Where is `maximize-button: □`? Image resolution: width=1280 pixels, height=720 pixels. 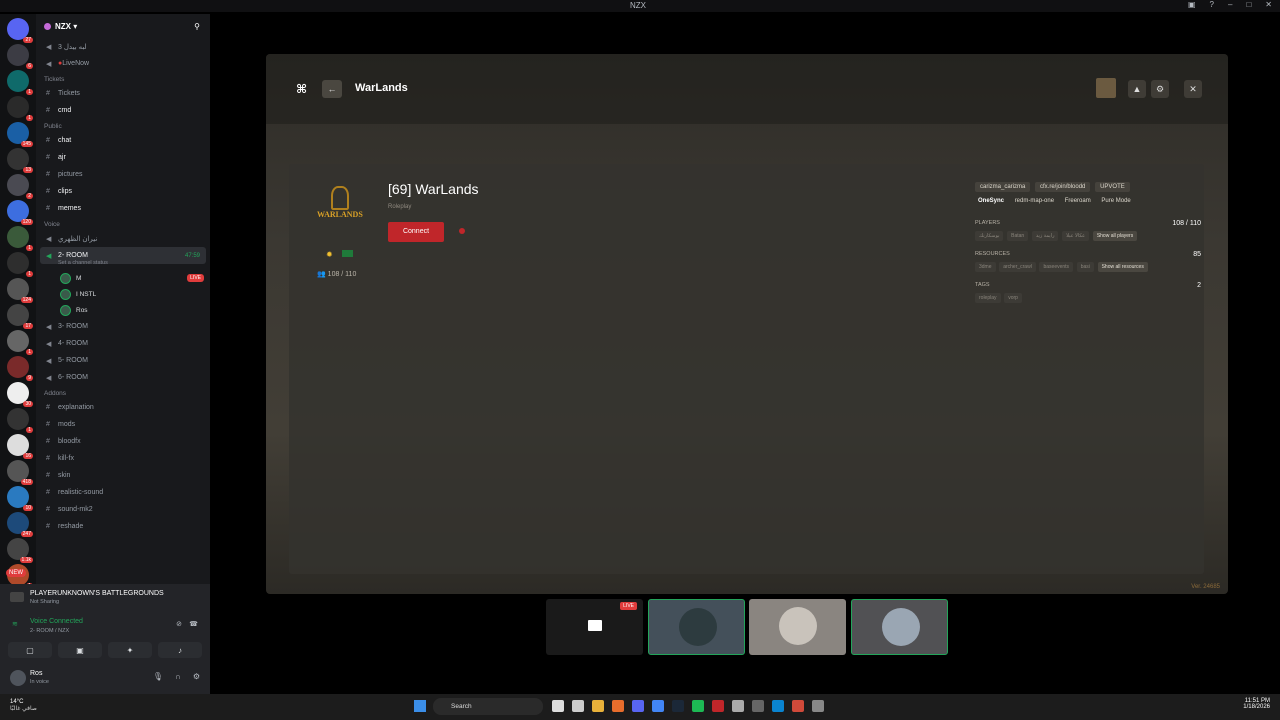 maximize-button: □ is located at coordinates (1248, 4).